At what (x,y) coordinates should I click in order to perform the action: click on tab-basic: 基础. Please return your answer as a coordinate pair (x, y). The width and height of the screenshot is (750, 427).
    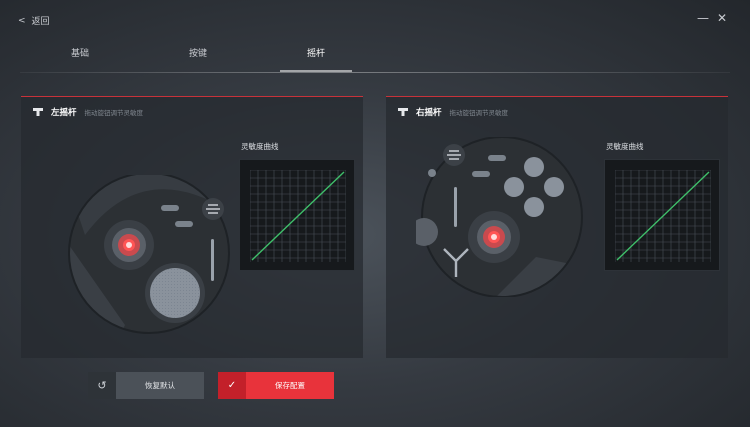
    Looking at the image, I should click on (80, 52).